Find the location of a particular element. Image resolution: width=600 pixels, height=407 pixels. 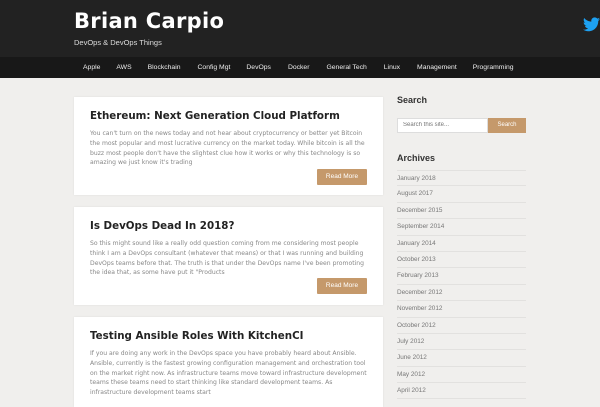

nav-item-blockchain: Blockchain is located at coordinates (164, 67).